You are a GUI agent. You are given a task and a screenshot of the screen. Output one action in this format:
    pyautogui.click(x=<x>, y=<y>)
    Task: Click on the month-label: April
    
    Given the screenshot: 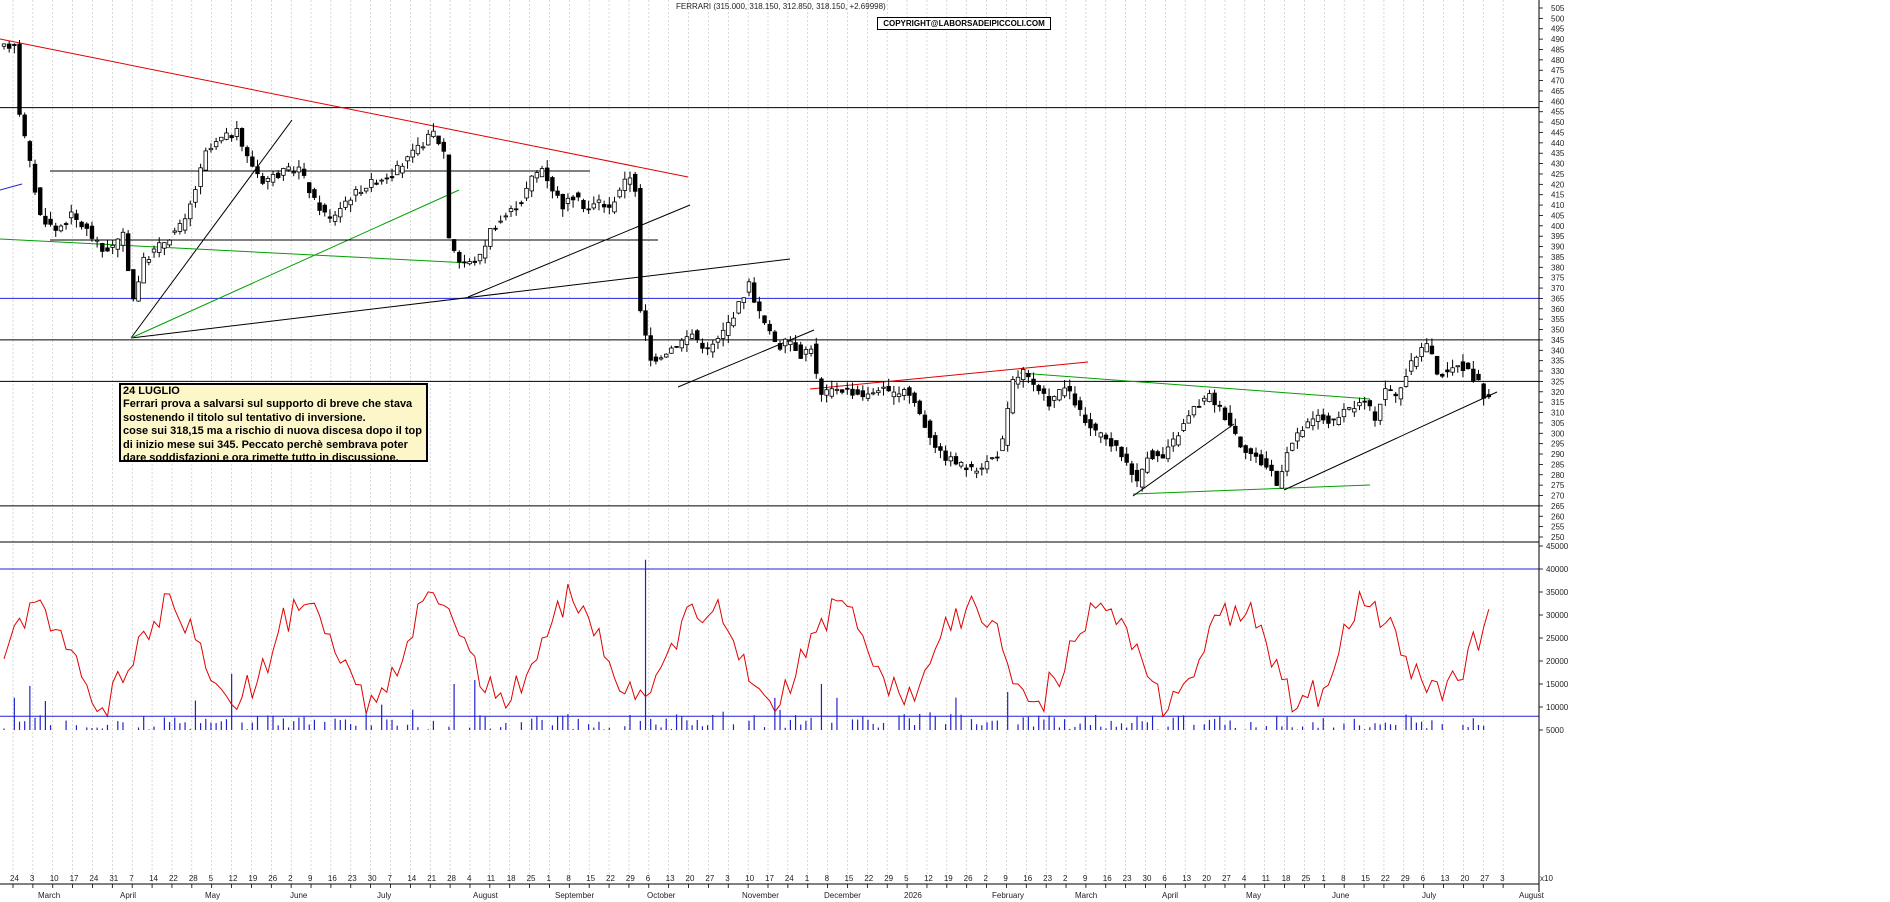 What is the action you would take?
    pyautogui.click(x=128, y=895)
    